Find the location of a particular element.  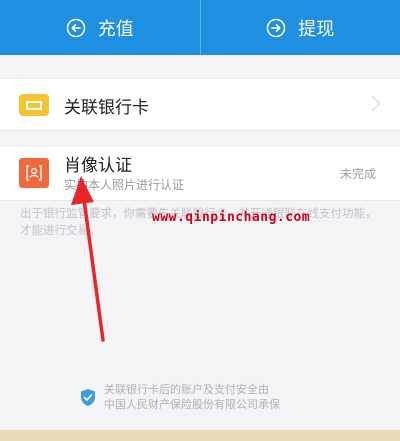

portrait-icon is located at coordinates (34, 173).